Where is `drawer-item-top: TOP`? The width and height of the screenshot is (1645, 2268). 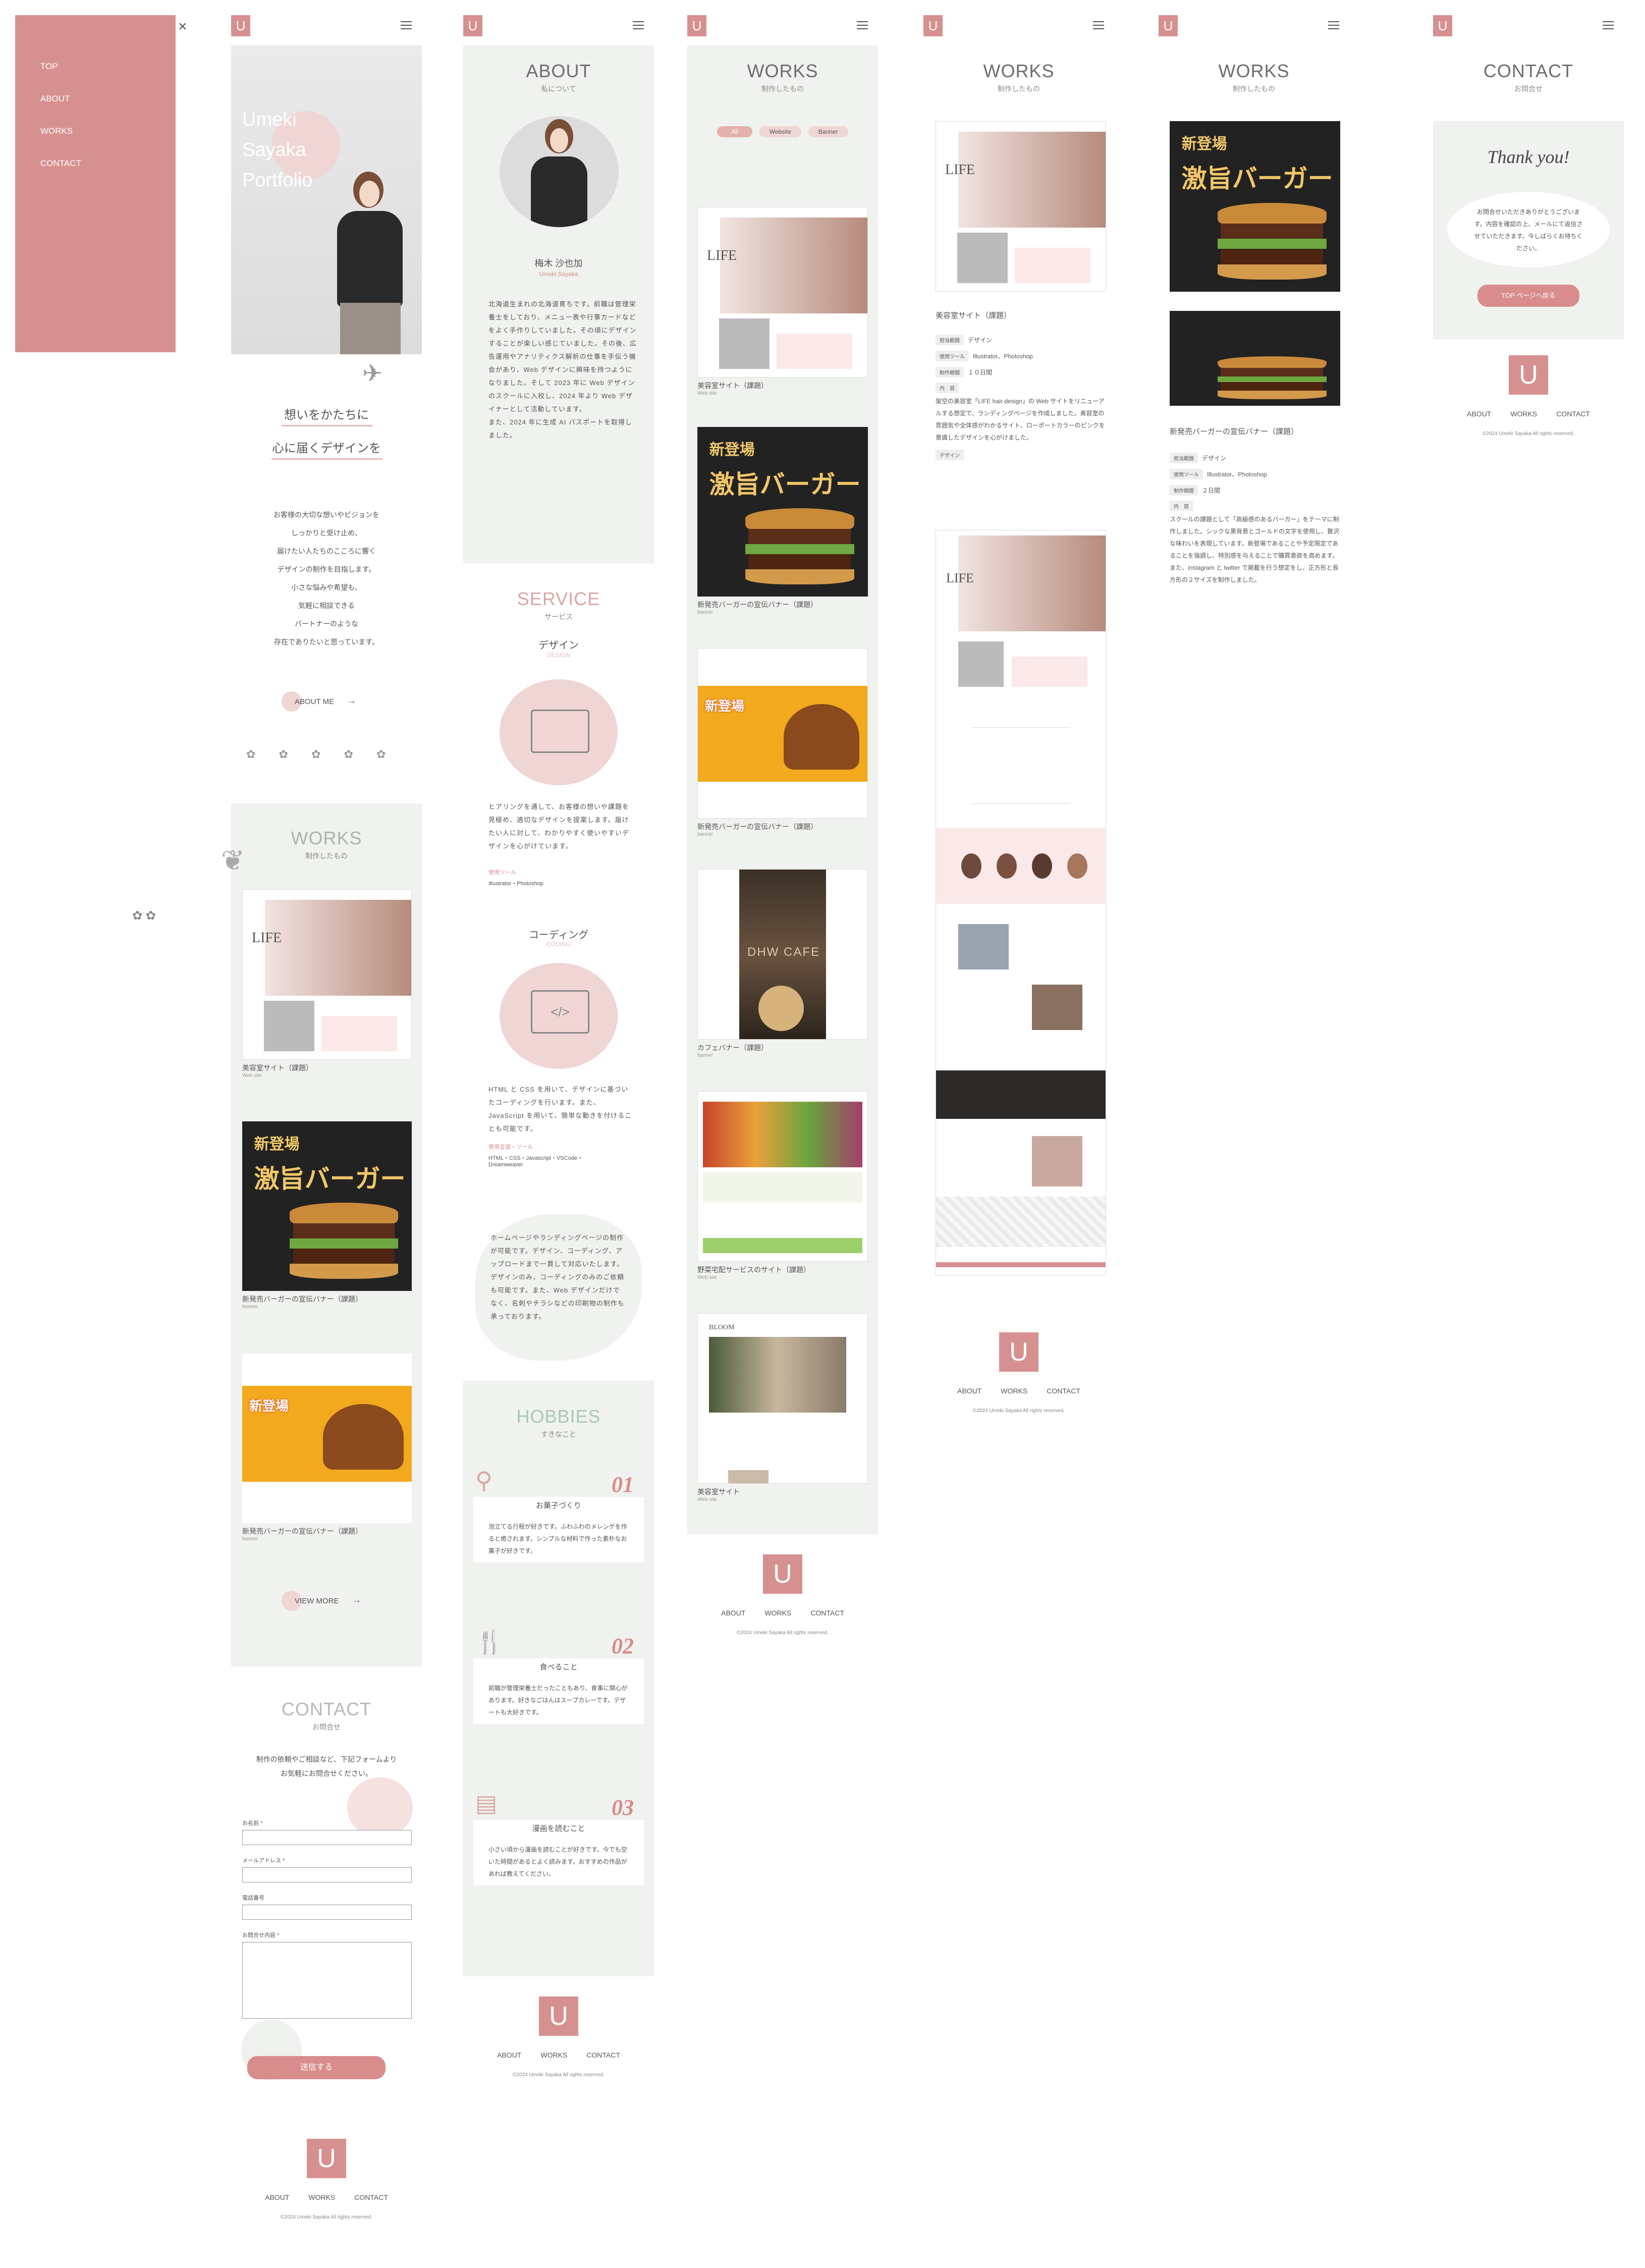
drawer-item-top: TOP is located at coordinates (49, 67).